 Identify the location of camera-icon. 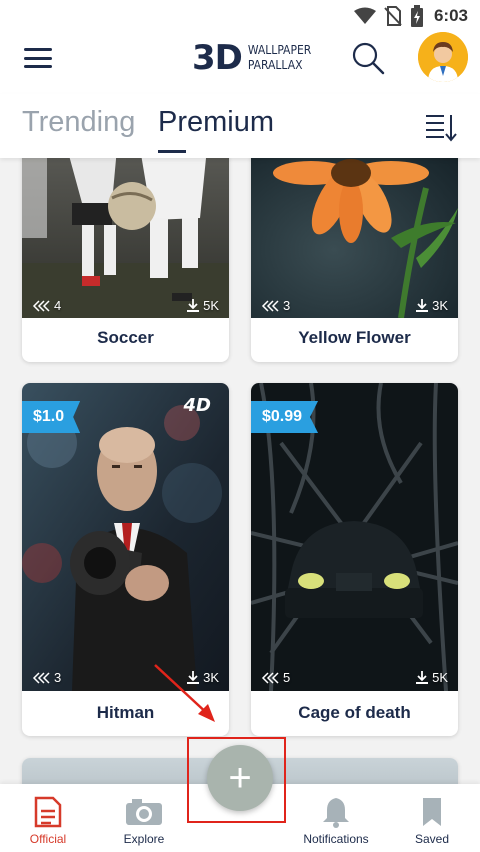
(144, 812).